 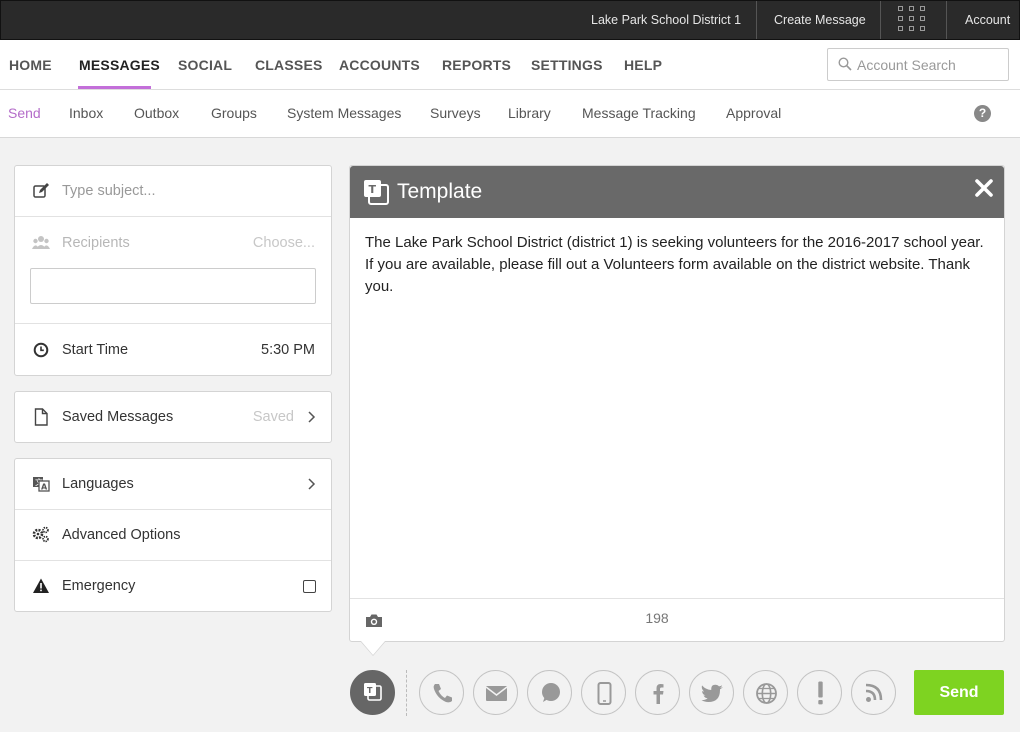 What do you see at coordinates (567, 65) in the screenshot?
I see `nav-settings: SETTINGS` at bounding box center [567, 65].